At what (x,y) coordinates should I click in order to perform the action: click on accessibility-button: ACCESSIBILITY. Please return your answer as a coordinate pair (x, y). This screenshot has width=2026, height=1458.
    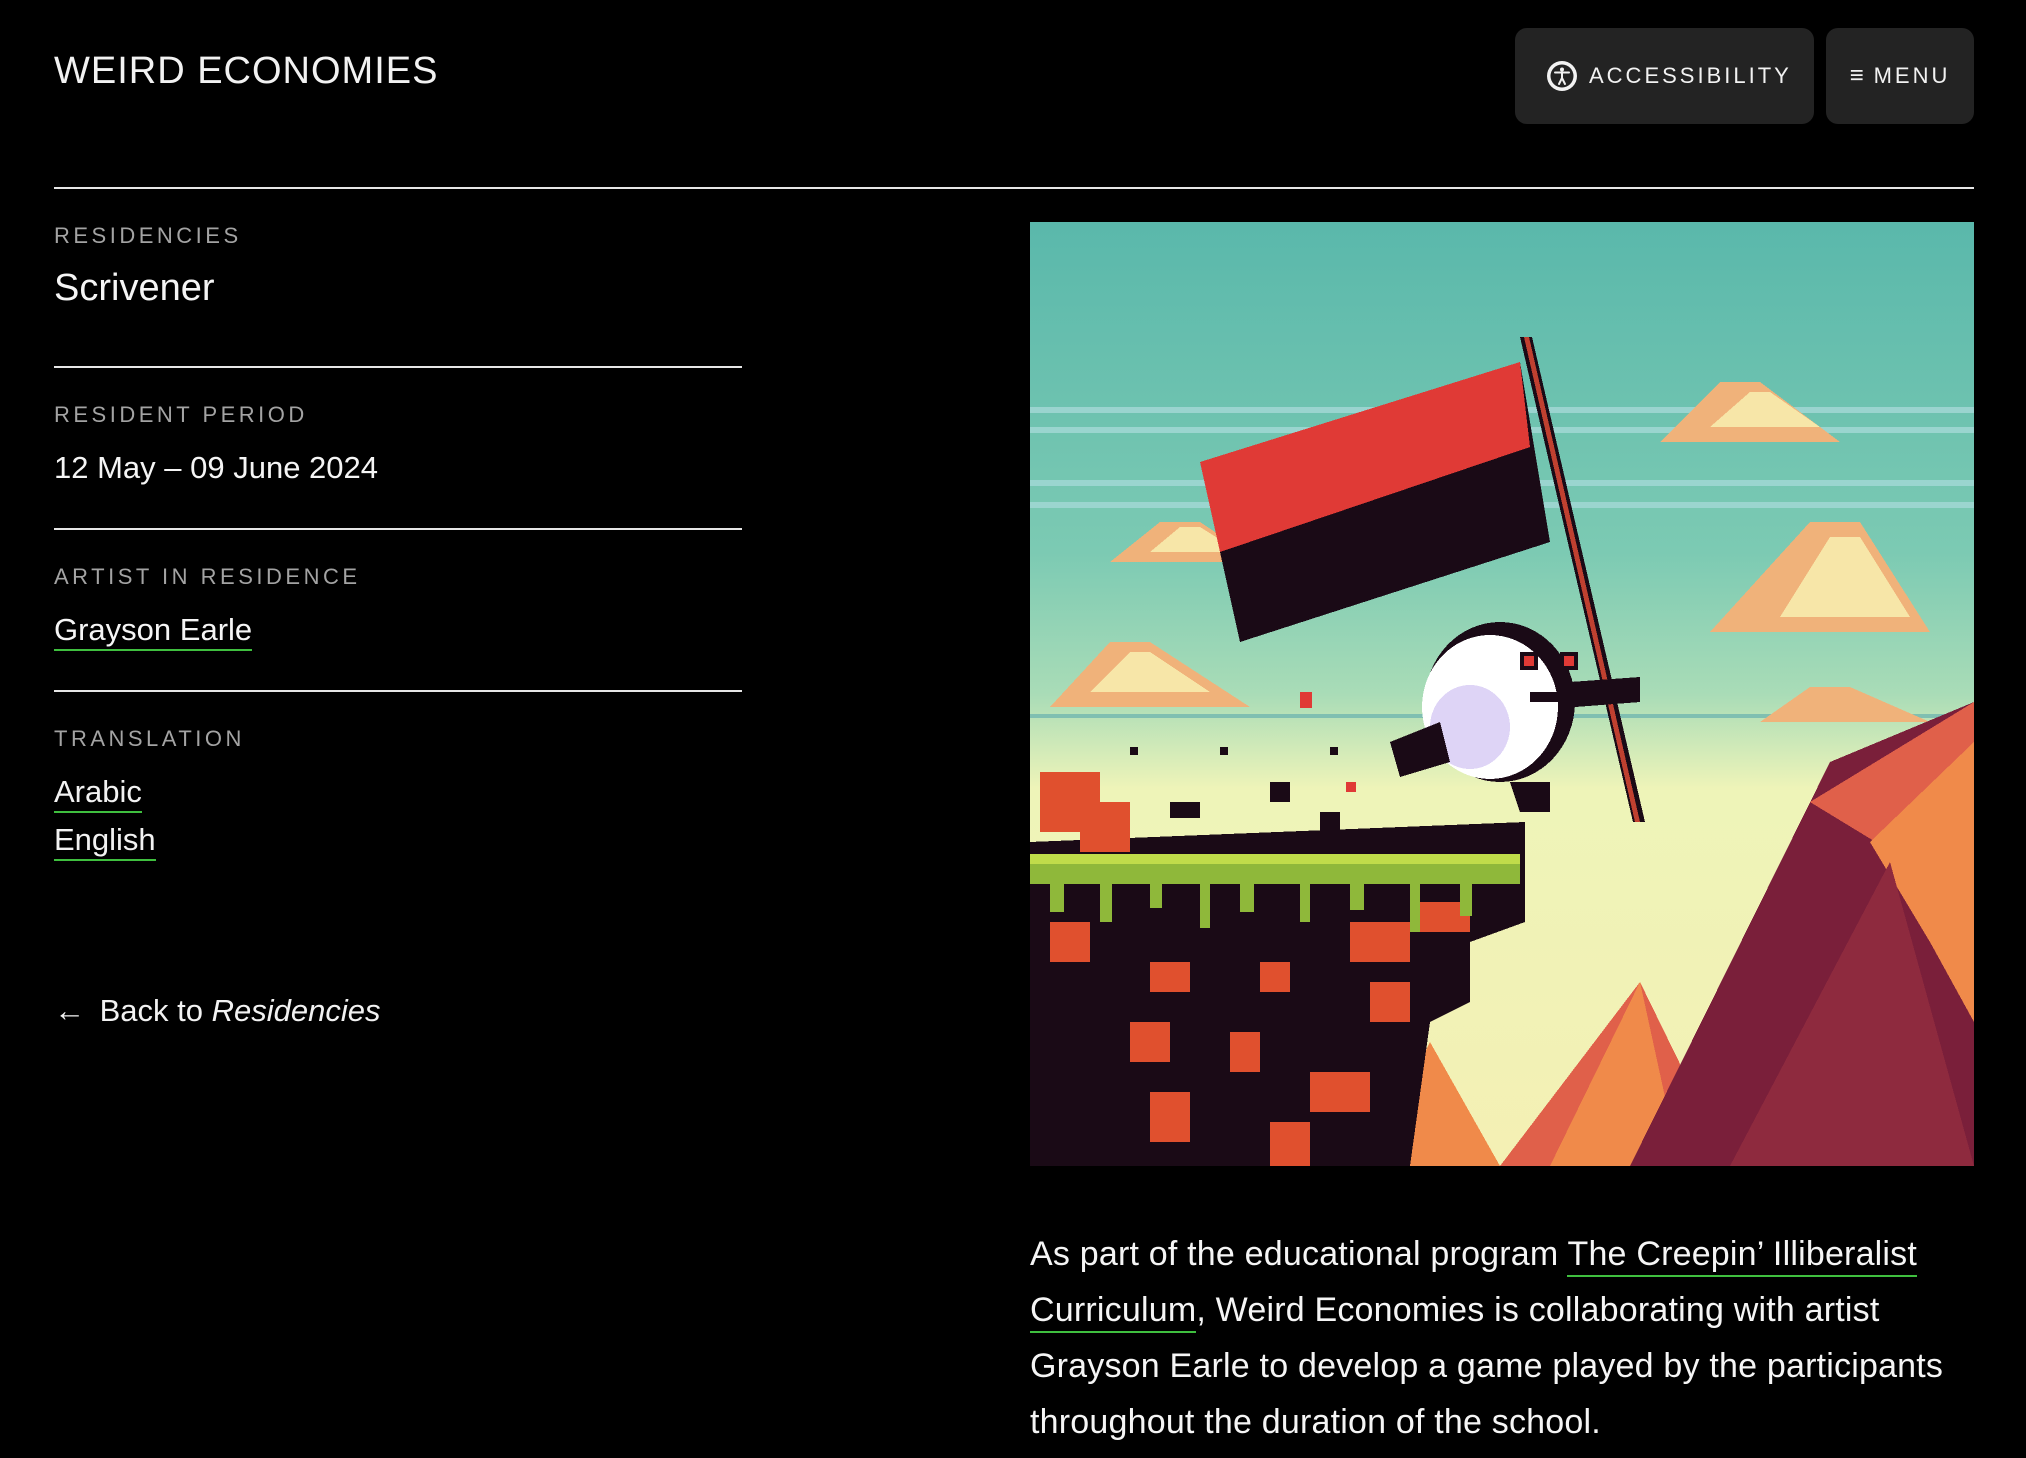
    Looking at the image, I should click on (1664, 76).